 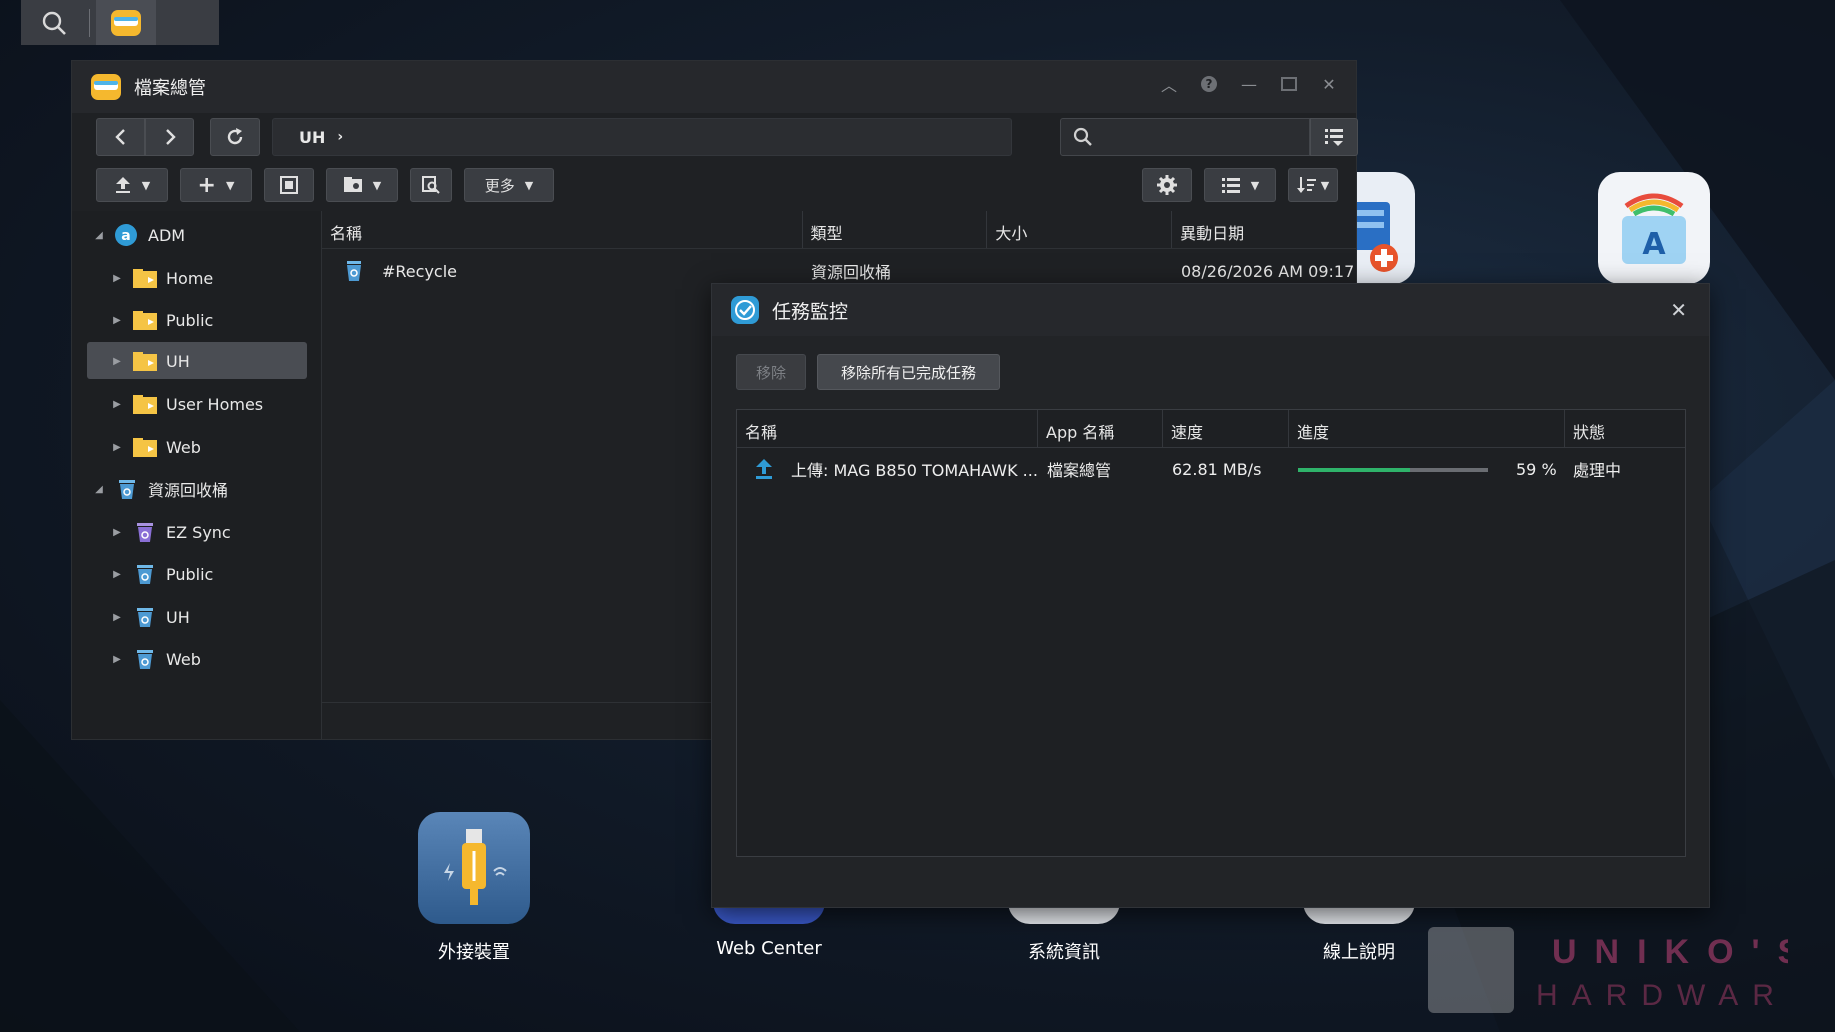 What do you see at coordinates (1597, 470) in the screenshot?
I see `task-status: 處理中` at bounding box center [1597, 470].